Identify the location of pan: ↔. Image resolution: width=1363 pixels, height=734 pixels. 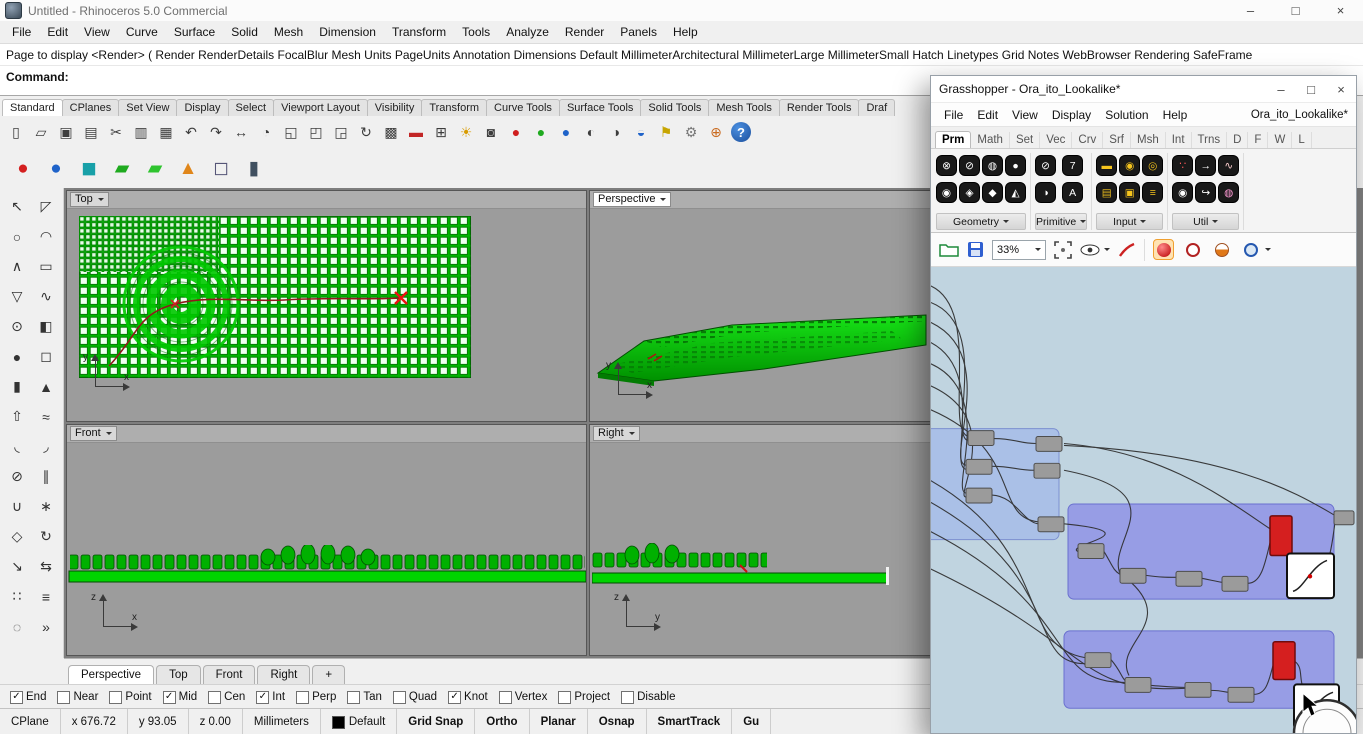
(241, 132).